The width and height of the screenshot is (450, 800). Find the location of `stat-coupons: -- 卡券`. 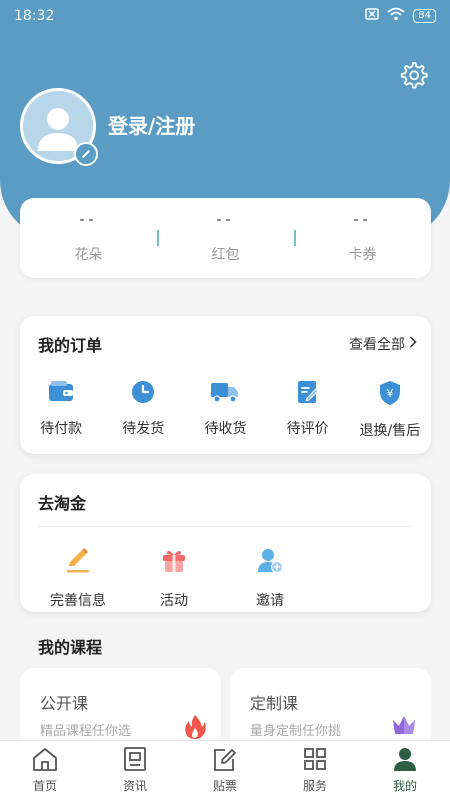

stat-coupons: -- 卡券 is located at coordinates (362, 238).